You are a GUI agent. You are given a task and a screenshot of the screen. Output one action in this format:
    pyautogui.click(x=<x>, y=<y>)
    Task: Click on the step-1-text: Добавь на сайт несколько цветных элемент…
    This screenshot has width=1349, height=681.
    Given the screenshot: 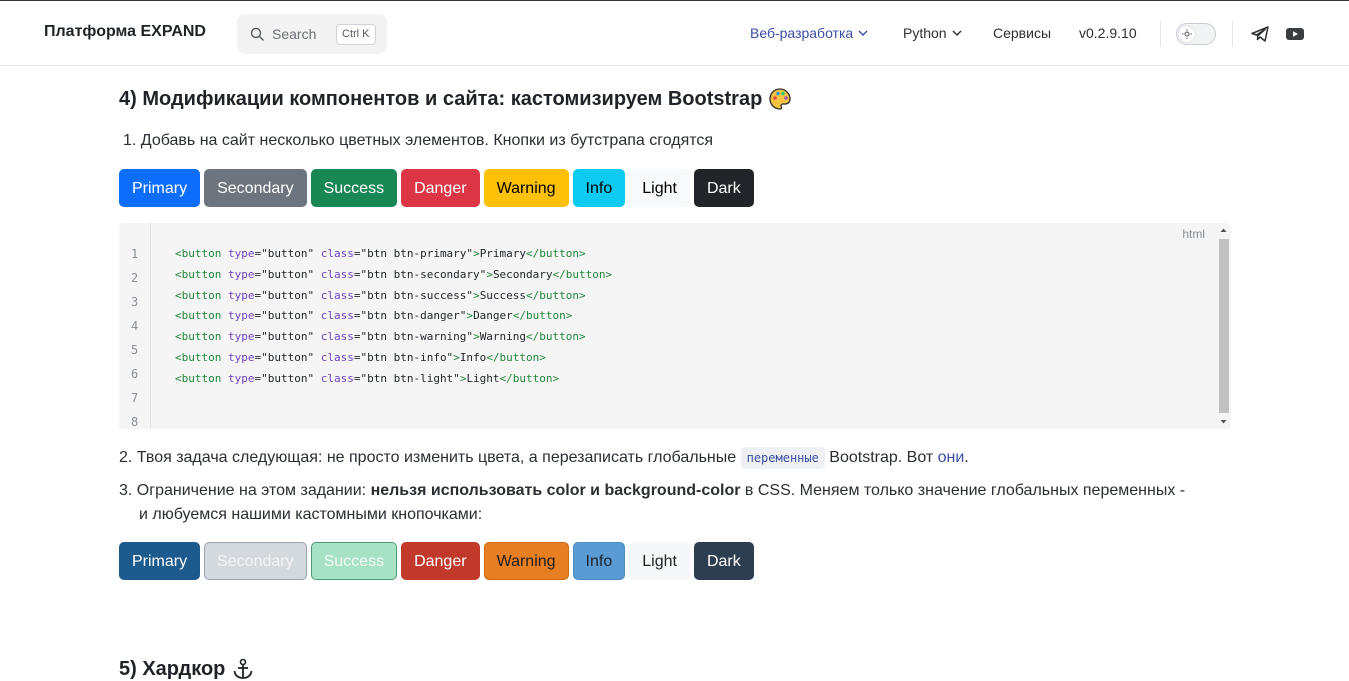 What is the action you would take?
    pyautogui.click(x=427, y=140)
    